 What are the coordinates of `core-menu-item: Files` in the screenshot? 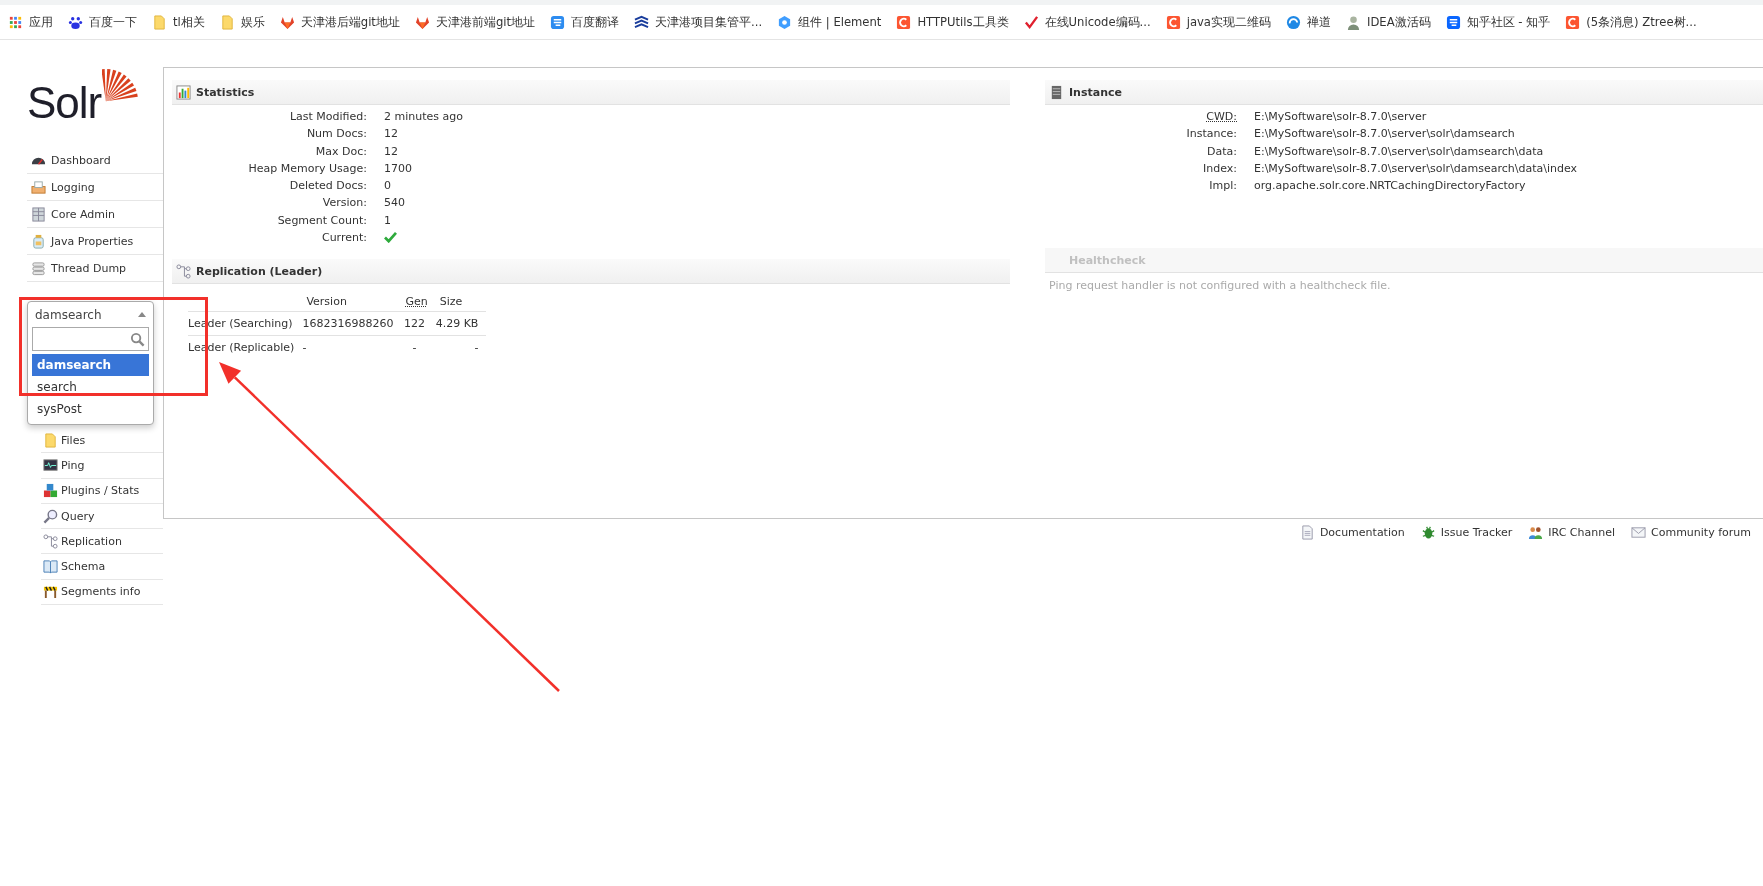 It's located at (102, 441).